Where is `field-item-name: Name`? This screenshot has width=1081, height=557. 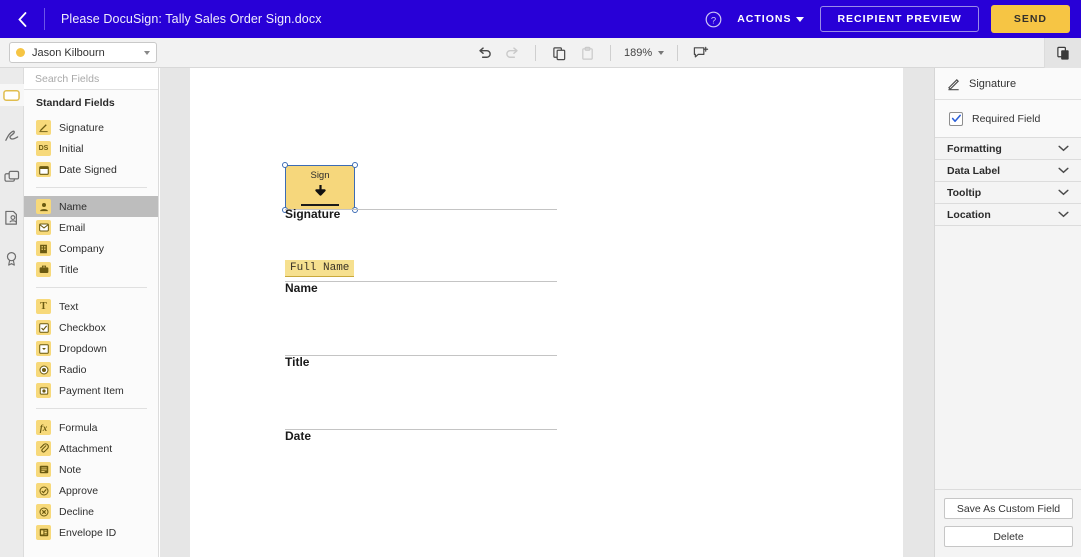
field-item-name: Name is located at coordinates (91, 206).